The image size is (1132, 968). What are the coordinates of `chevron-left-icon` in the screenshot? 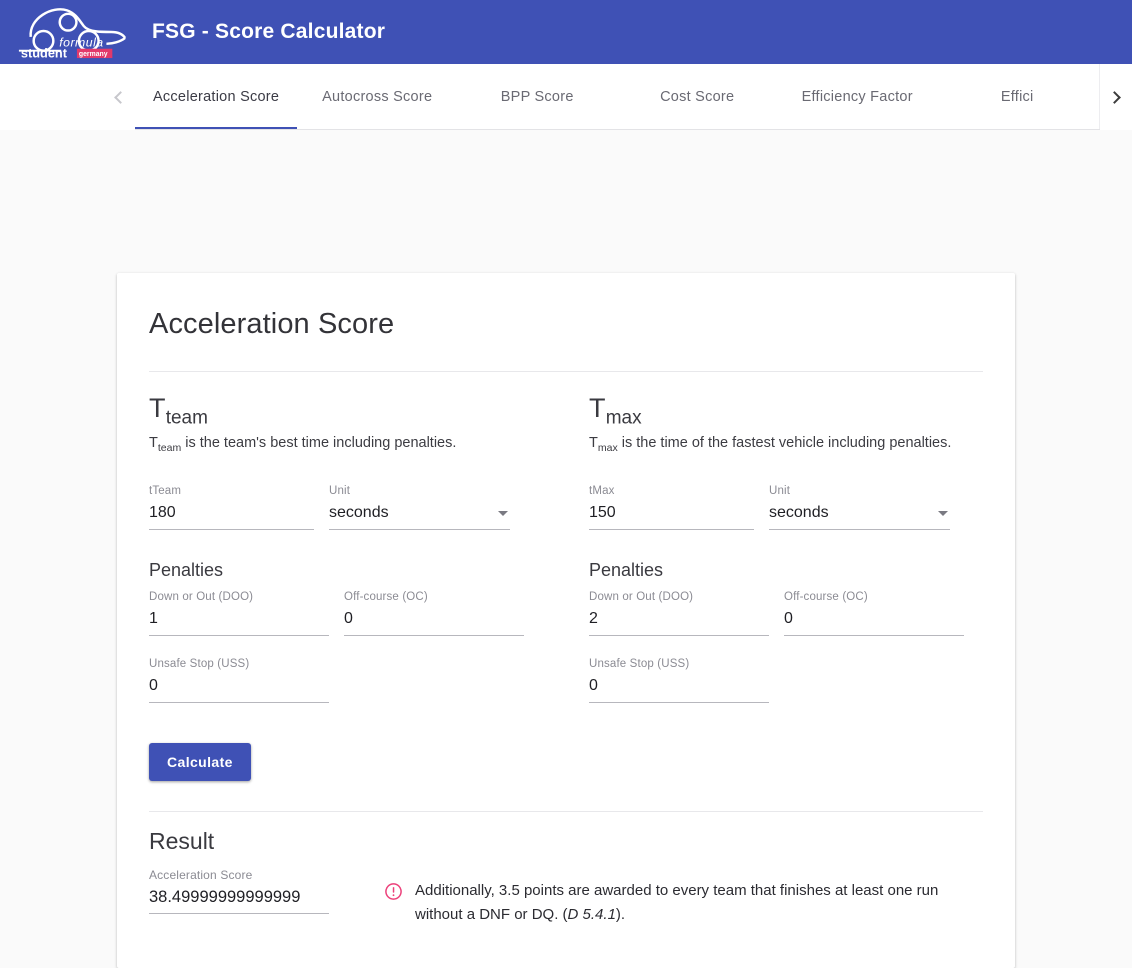 It's located at (120, 97).